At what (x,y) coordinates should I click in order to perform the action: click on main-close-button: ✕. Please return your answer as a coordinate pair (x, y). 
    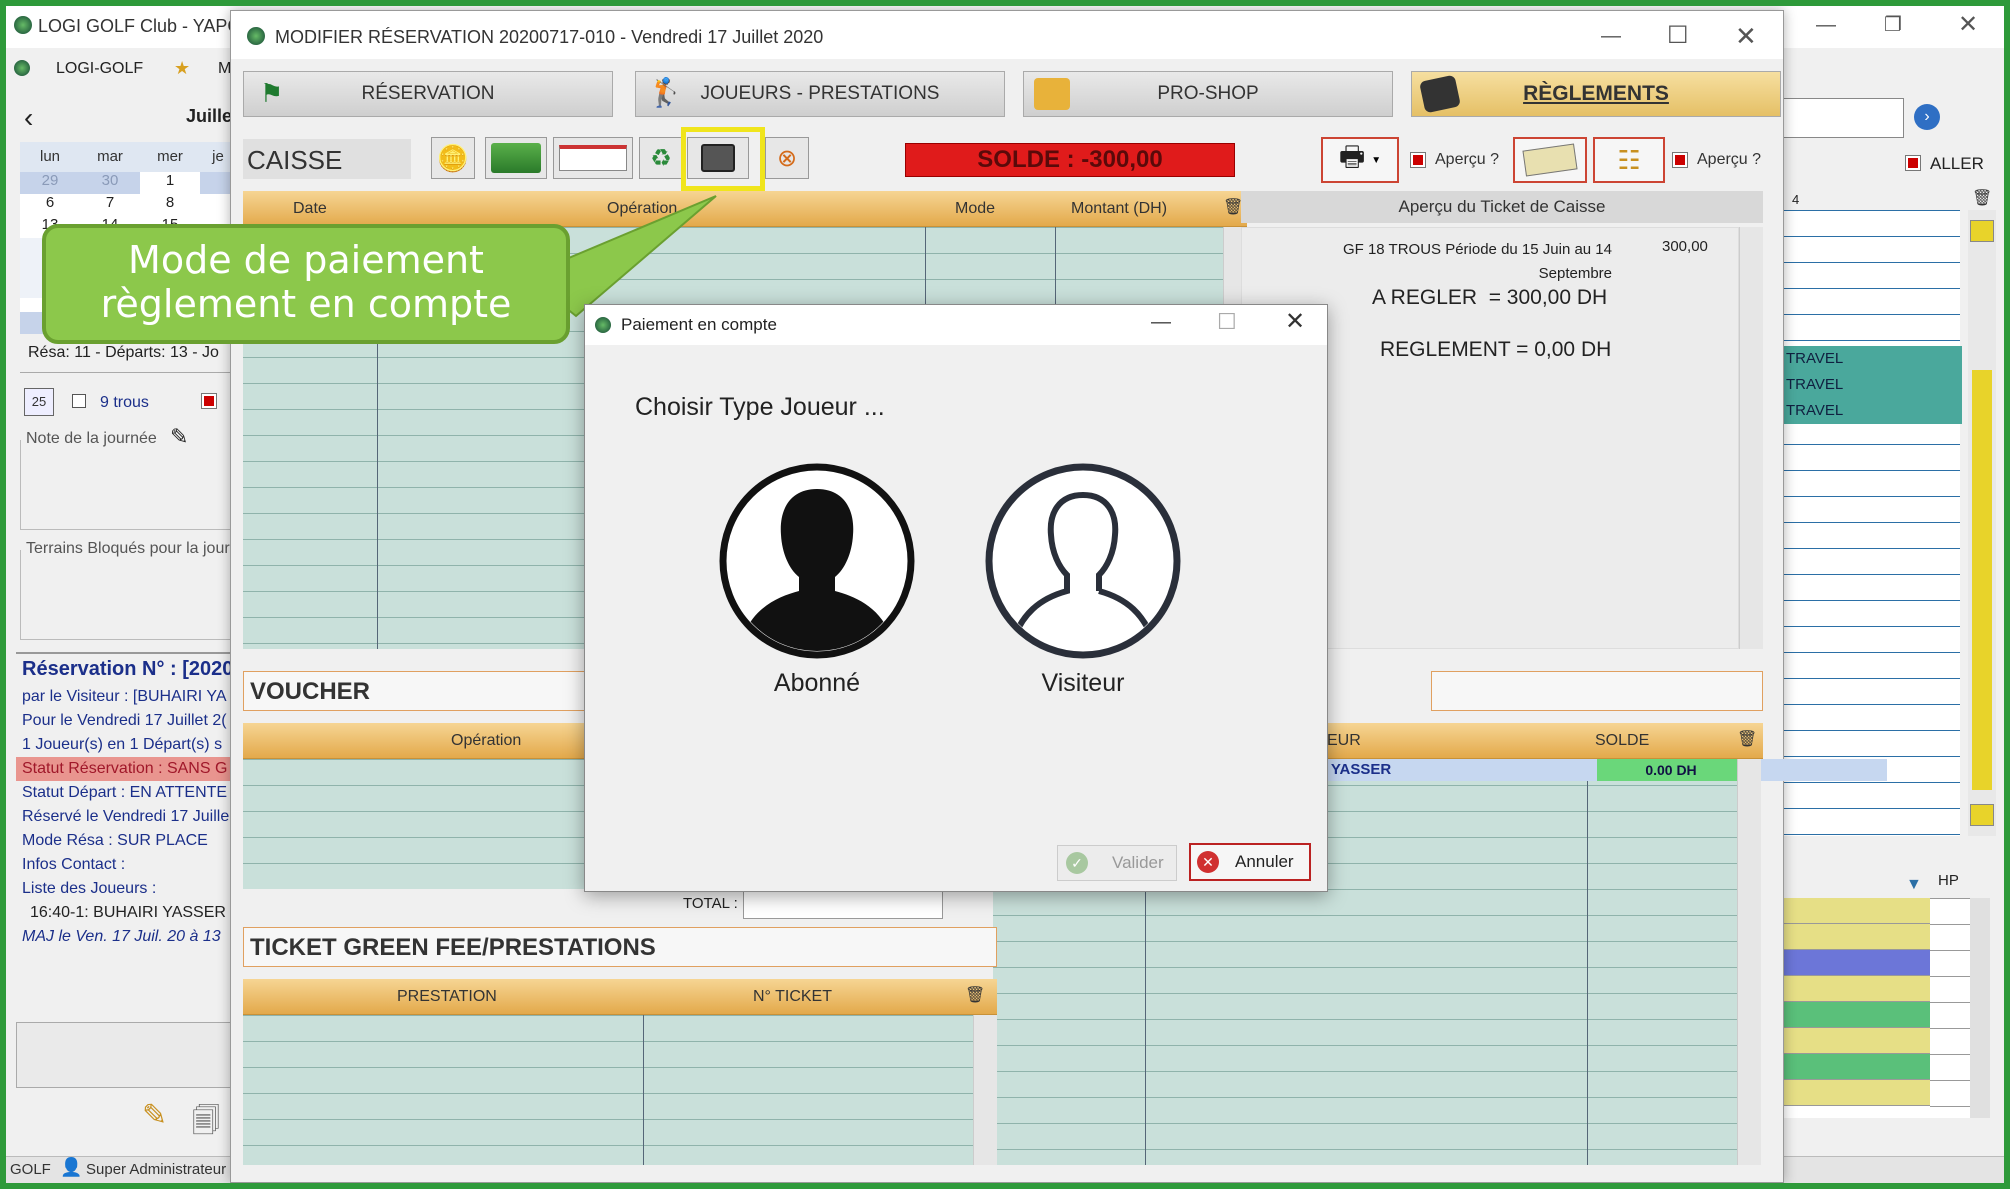
    Looking at the image, I should click on (1746, 36).